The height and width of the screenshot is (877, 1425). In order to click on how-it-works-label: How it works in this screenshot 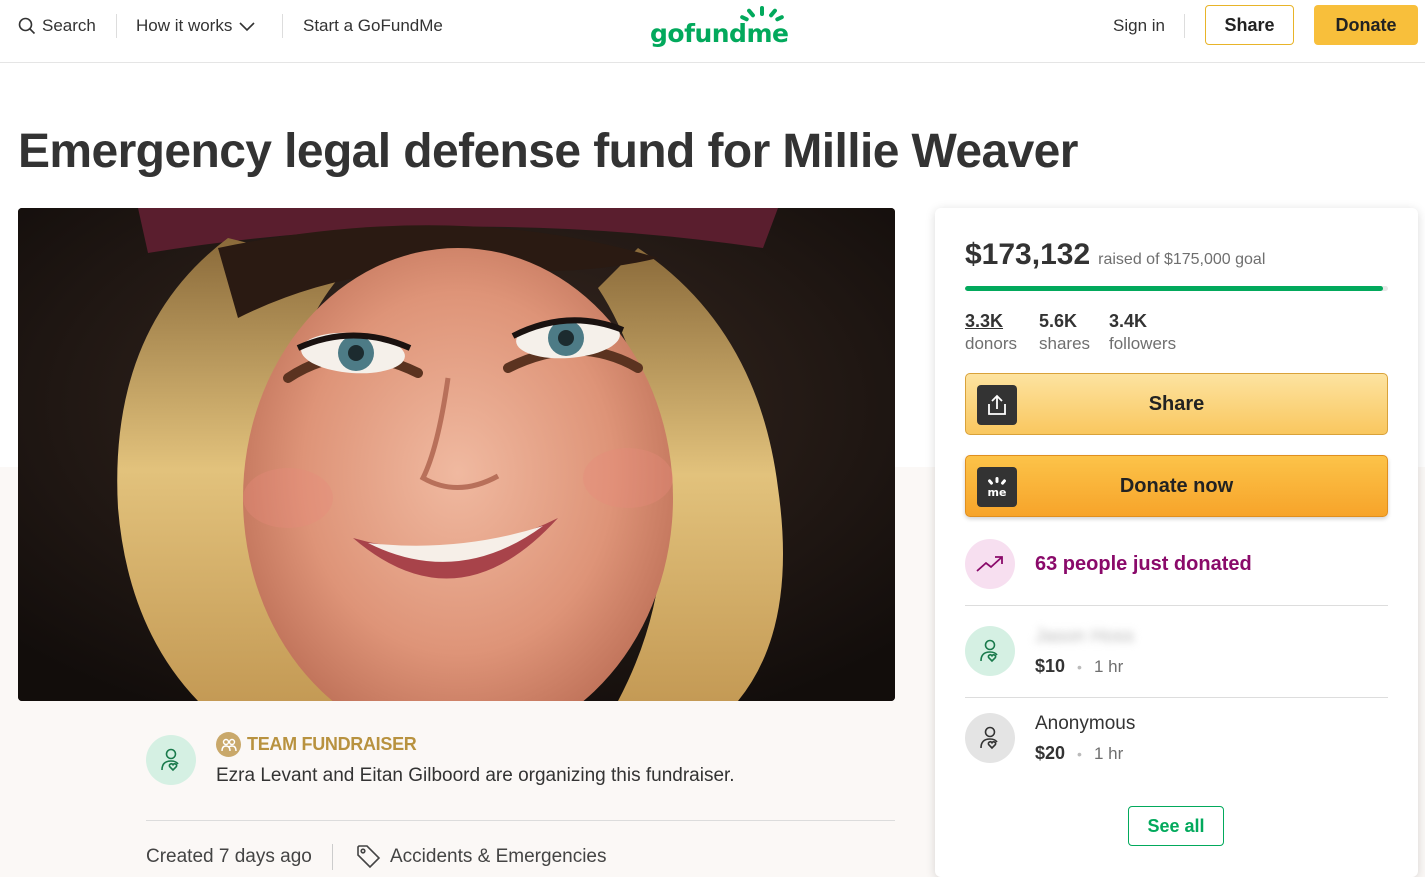, I will do `click(184, 25)`.